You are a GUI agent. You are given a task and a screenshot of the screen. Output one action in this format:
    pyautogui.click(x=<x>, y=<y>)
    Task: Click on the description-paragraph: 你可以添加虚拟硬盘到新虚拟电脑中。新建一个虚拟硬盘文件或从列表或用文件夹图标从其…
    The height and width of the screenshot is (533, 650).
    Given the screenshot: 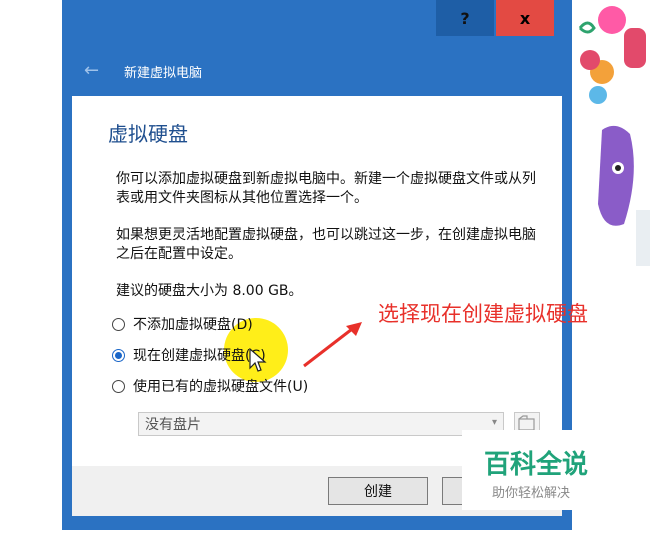 What is the action you would take?
    pyautogui.click(x=326, y=188)
    